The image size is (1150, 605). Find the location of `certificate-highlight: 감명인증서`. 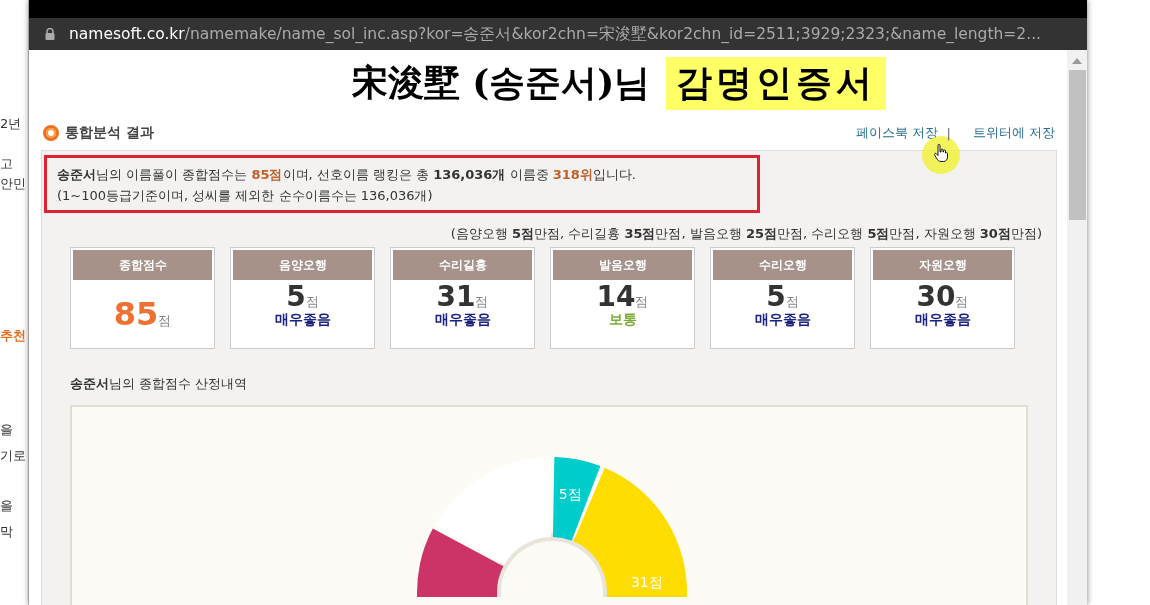

certificate-highlight: 감명인증서 is located at coordinates (776, 83).